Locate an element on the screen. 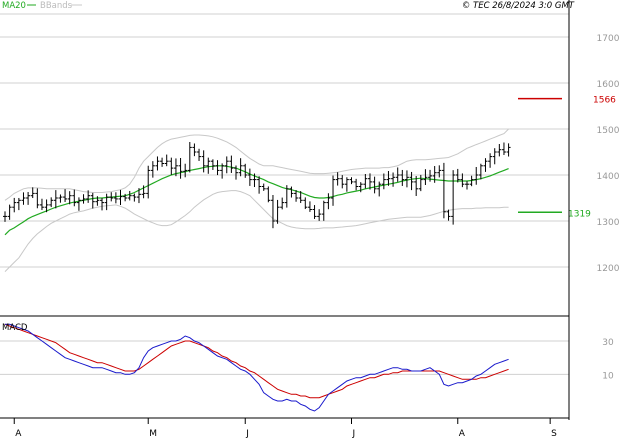  bbands-upper-line is located at coordinates (256, 164).